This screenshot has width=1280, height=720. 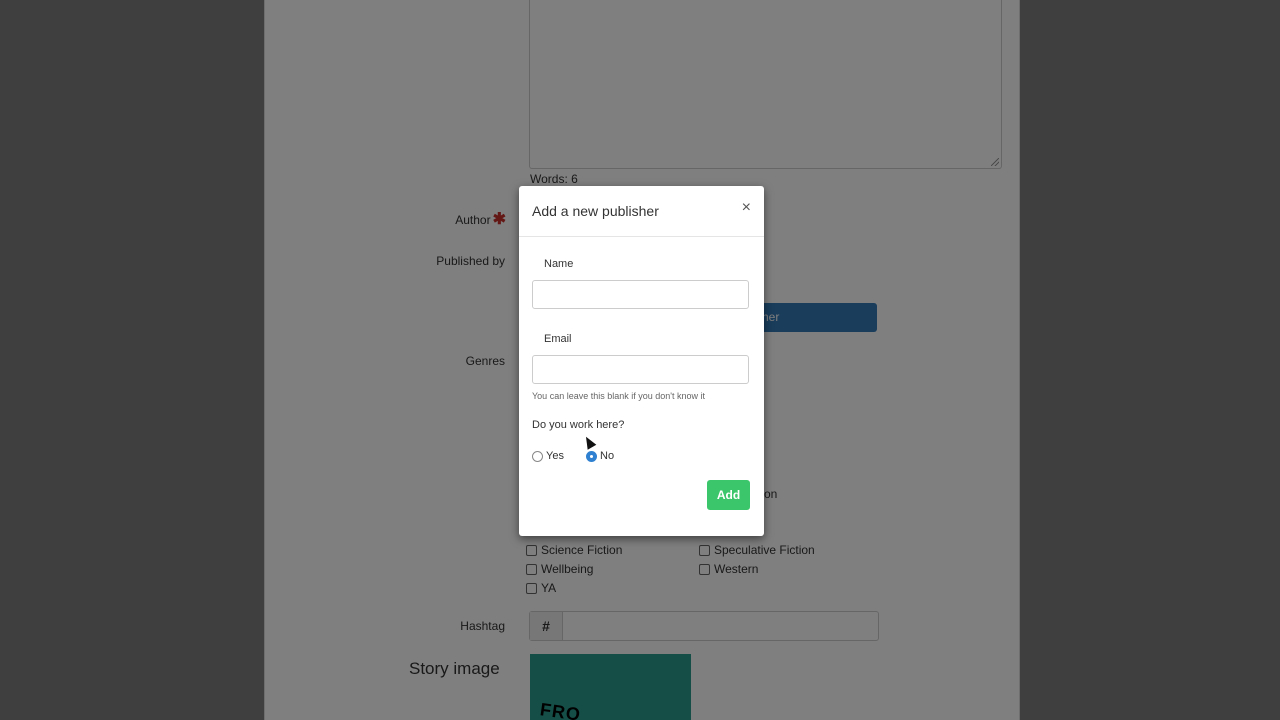 What do you see at coordinates (558, 339) in the screenshot?
I see `email-label: Email` at bounding box center [558, 339].